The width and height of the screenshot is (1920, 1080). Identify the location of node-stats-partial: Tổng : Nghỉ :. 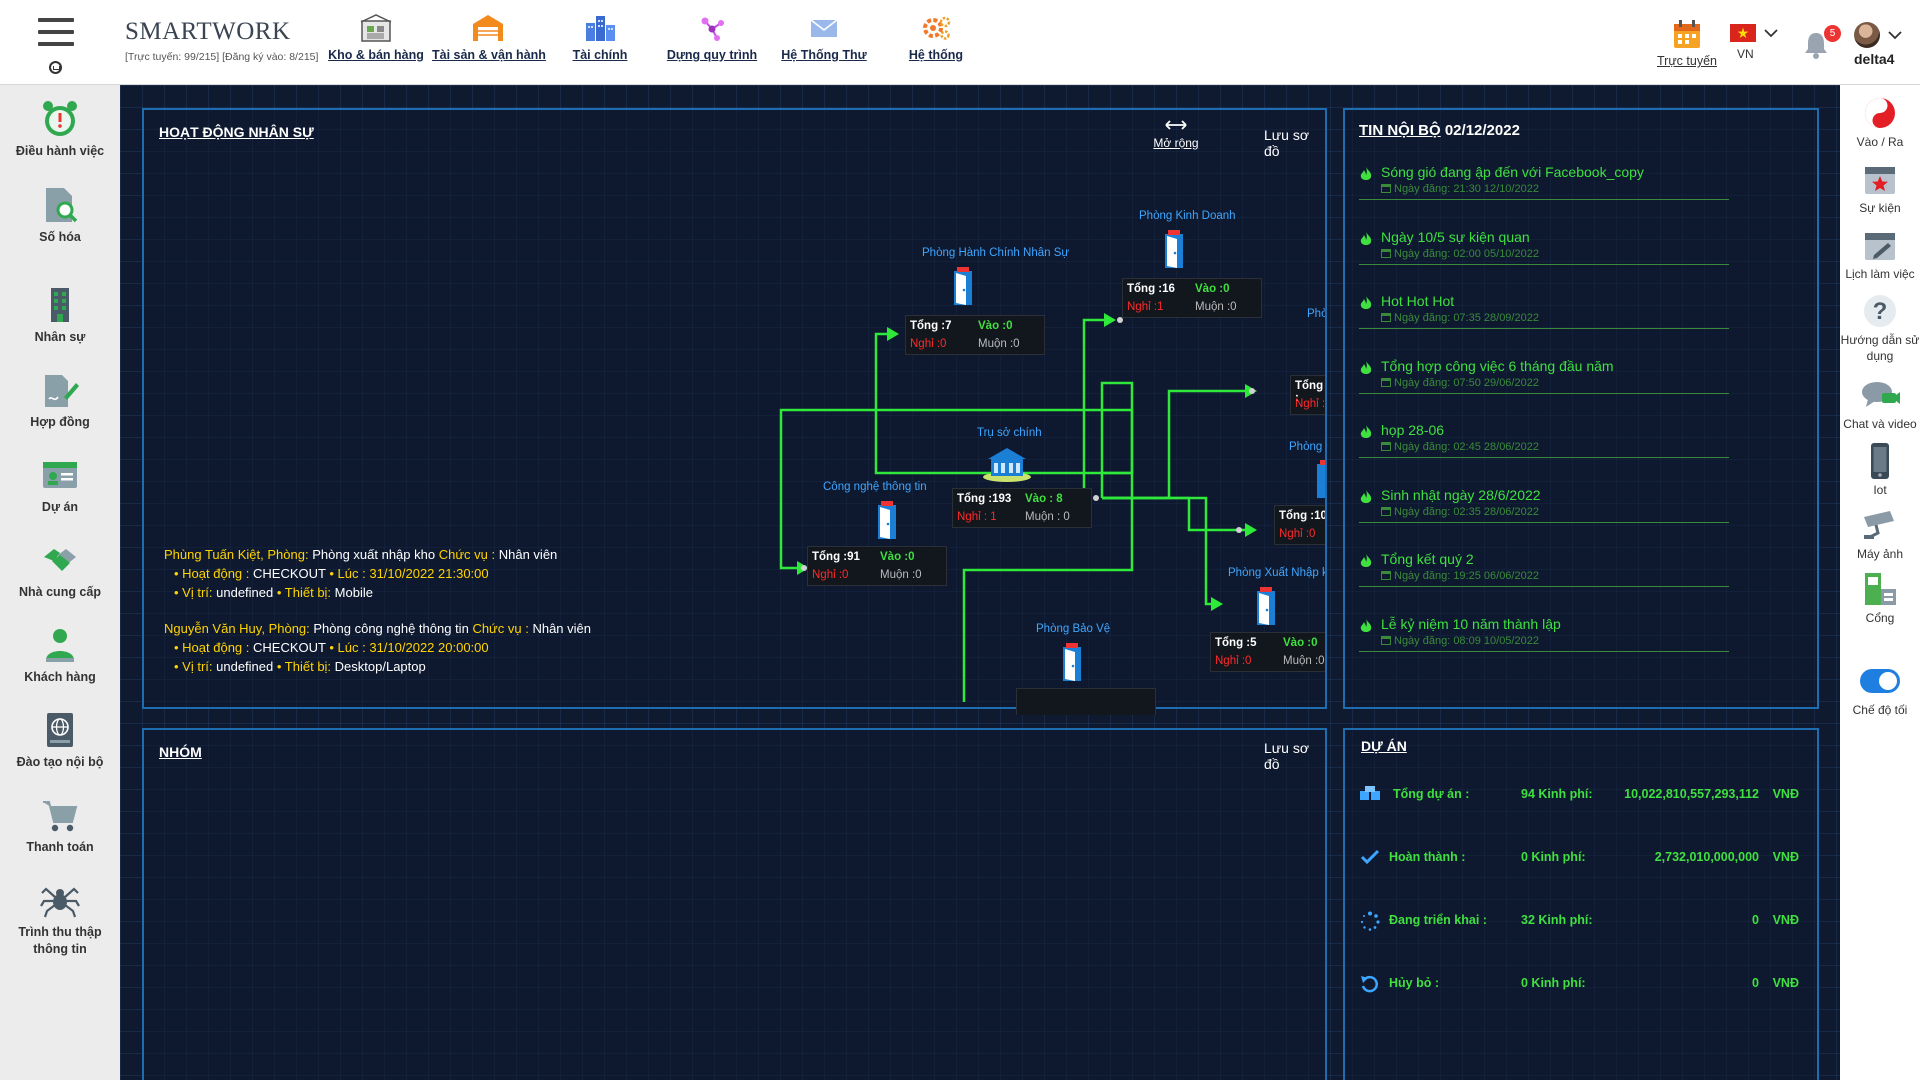
(1307, 395).